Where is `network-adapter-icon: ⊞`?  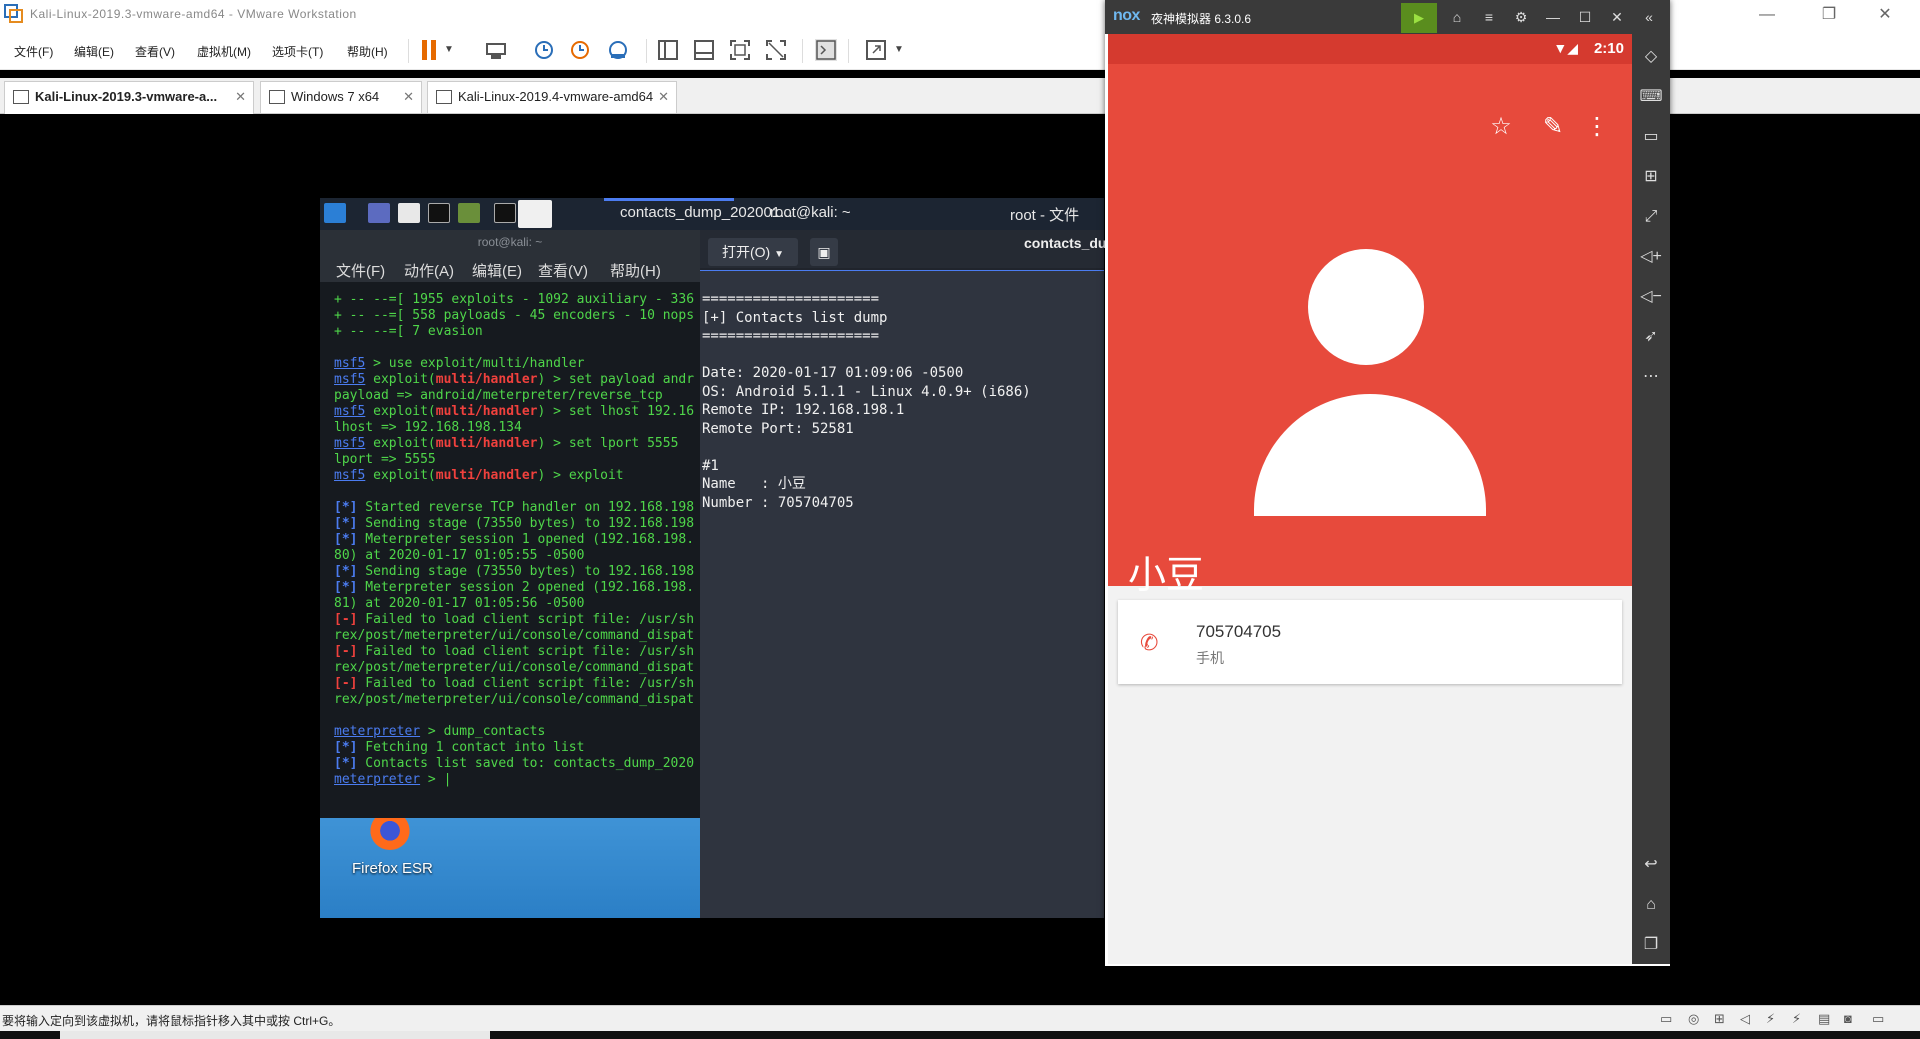 network-adapter-icon: ⊞ is located at coordinates (1723, 1019).